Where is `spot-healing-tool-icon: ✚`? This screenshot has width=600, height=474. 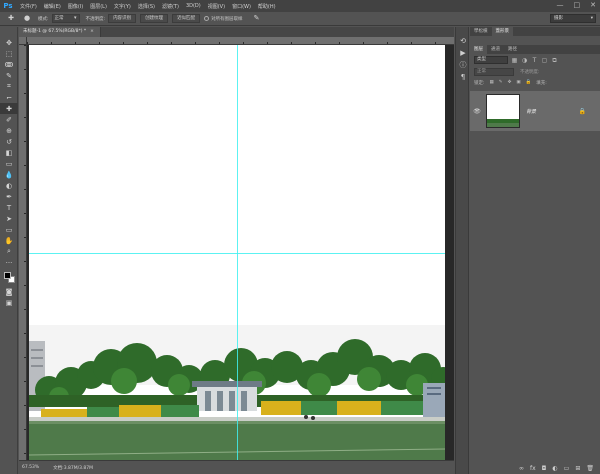
spot-healing-tool-icon: ✚ is located at coordinates (11, 18).